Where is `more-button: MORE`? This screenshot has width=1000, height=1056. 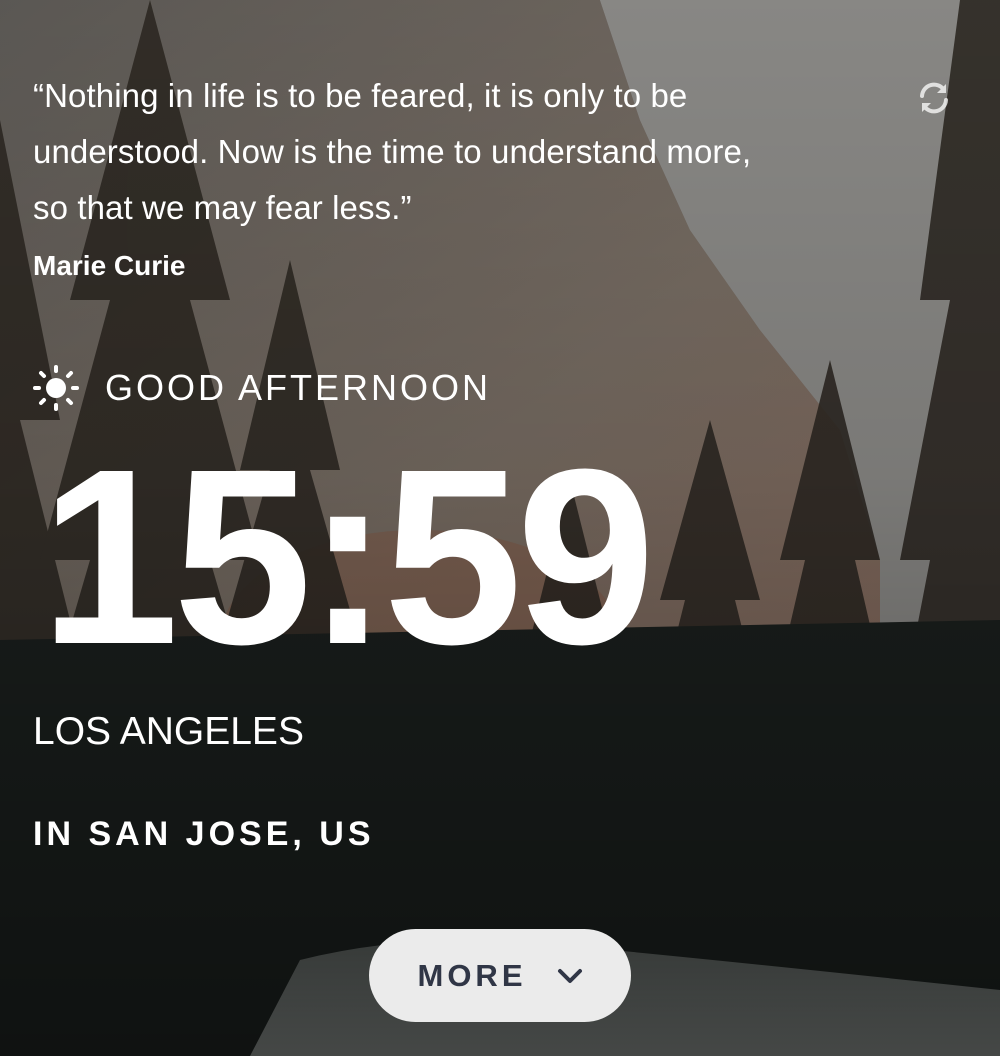 more-button: MORE is located at coordinates (500, 975).